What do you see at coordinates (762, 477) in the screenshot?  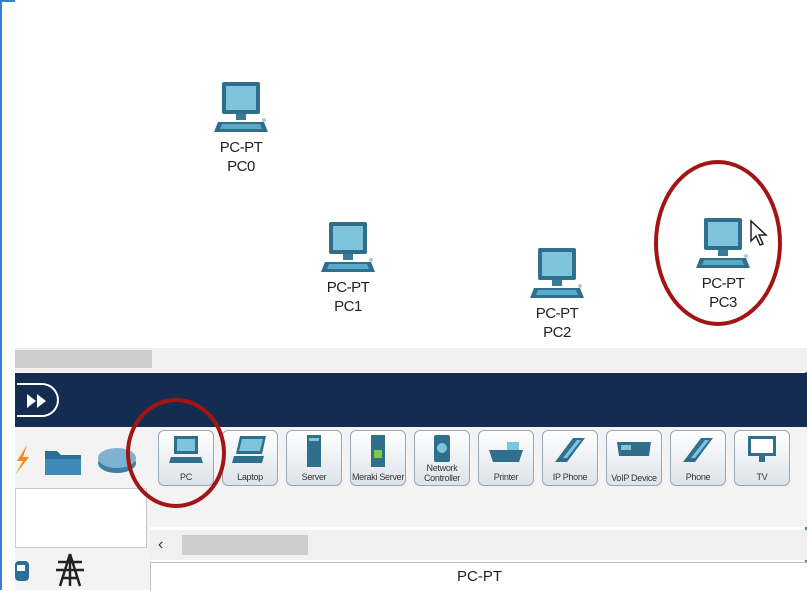 I see `device-button-label: TV` at bounding box center [762, 477].